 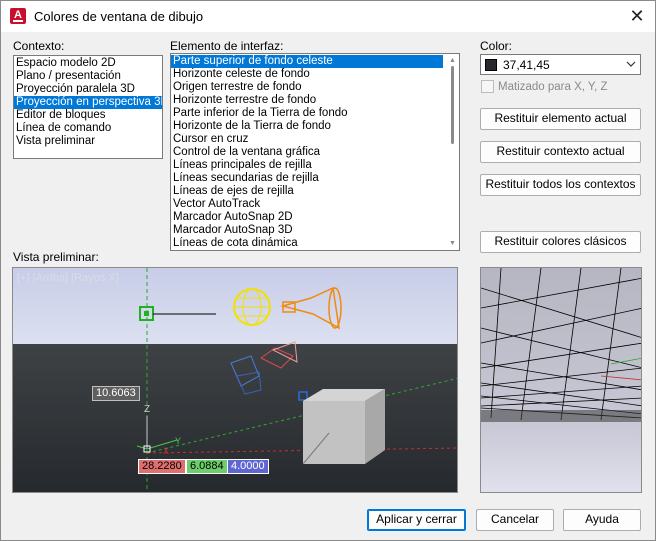 What do you see at coordinates (515, 520) in the screenshot?
I see `cancel-button: Cancelar` at bounding box center [515, 520].